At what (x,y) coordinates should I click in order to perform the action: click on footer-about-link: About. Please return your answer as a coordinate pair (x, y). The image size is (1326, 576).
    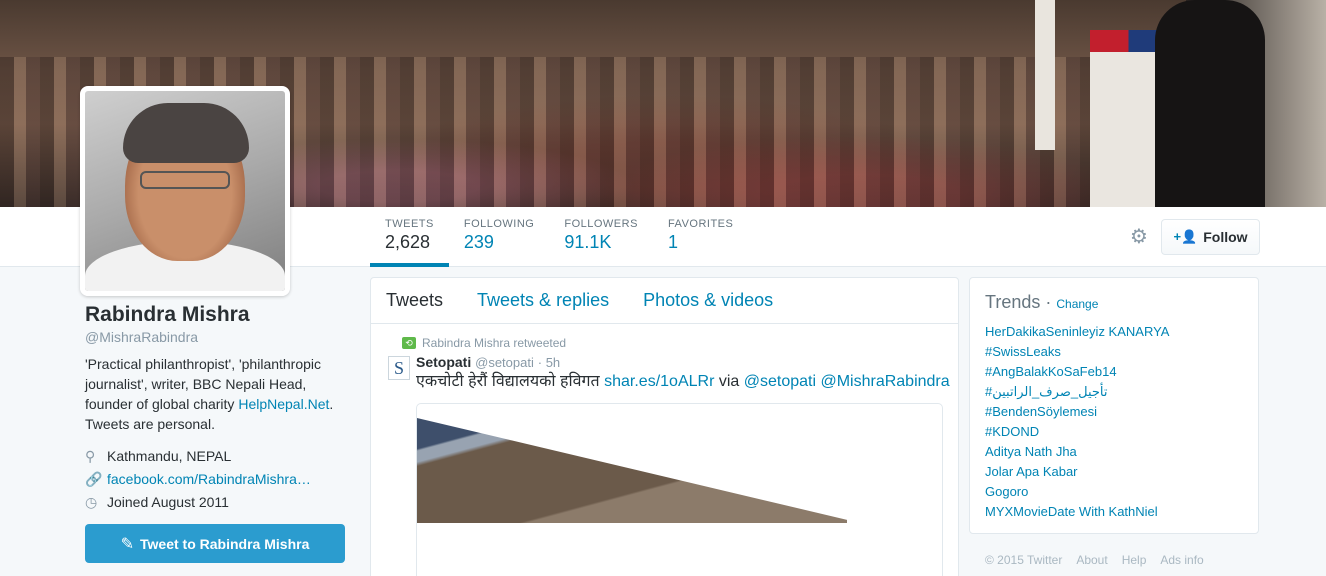
    Looking at the image, I should click on (1091, 560).